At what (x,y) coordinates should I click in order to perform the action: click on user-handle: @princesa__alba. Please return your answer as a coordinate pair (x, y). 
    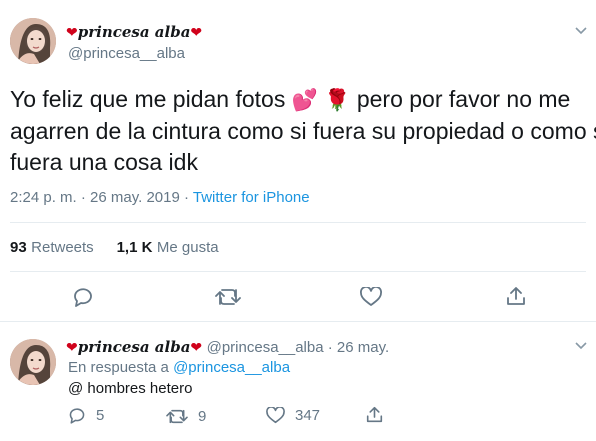
    Looking at the image, I should click on (126, 53).